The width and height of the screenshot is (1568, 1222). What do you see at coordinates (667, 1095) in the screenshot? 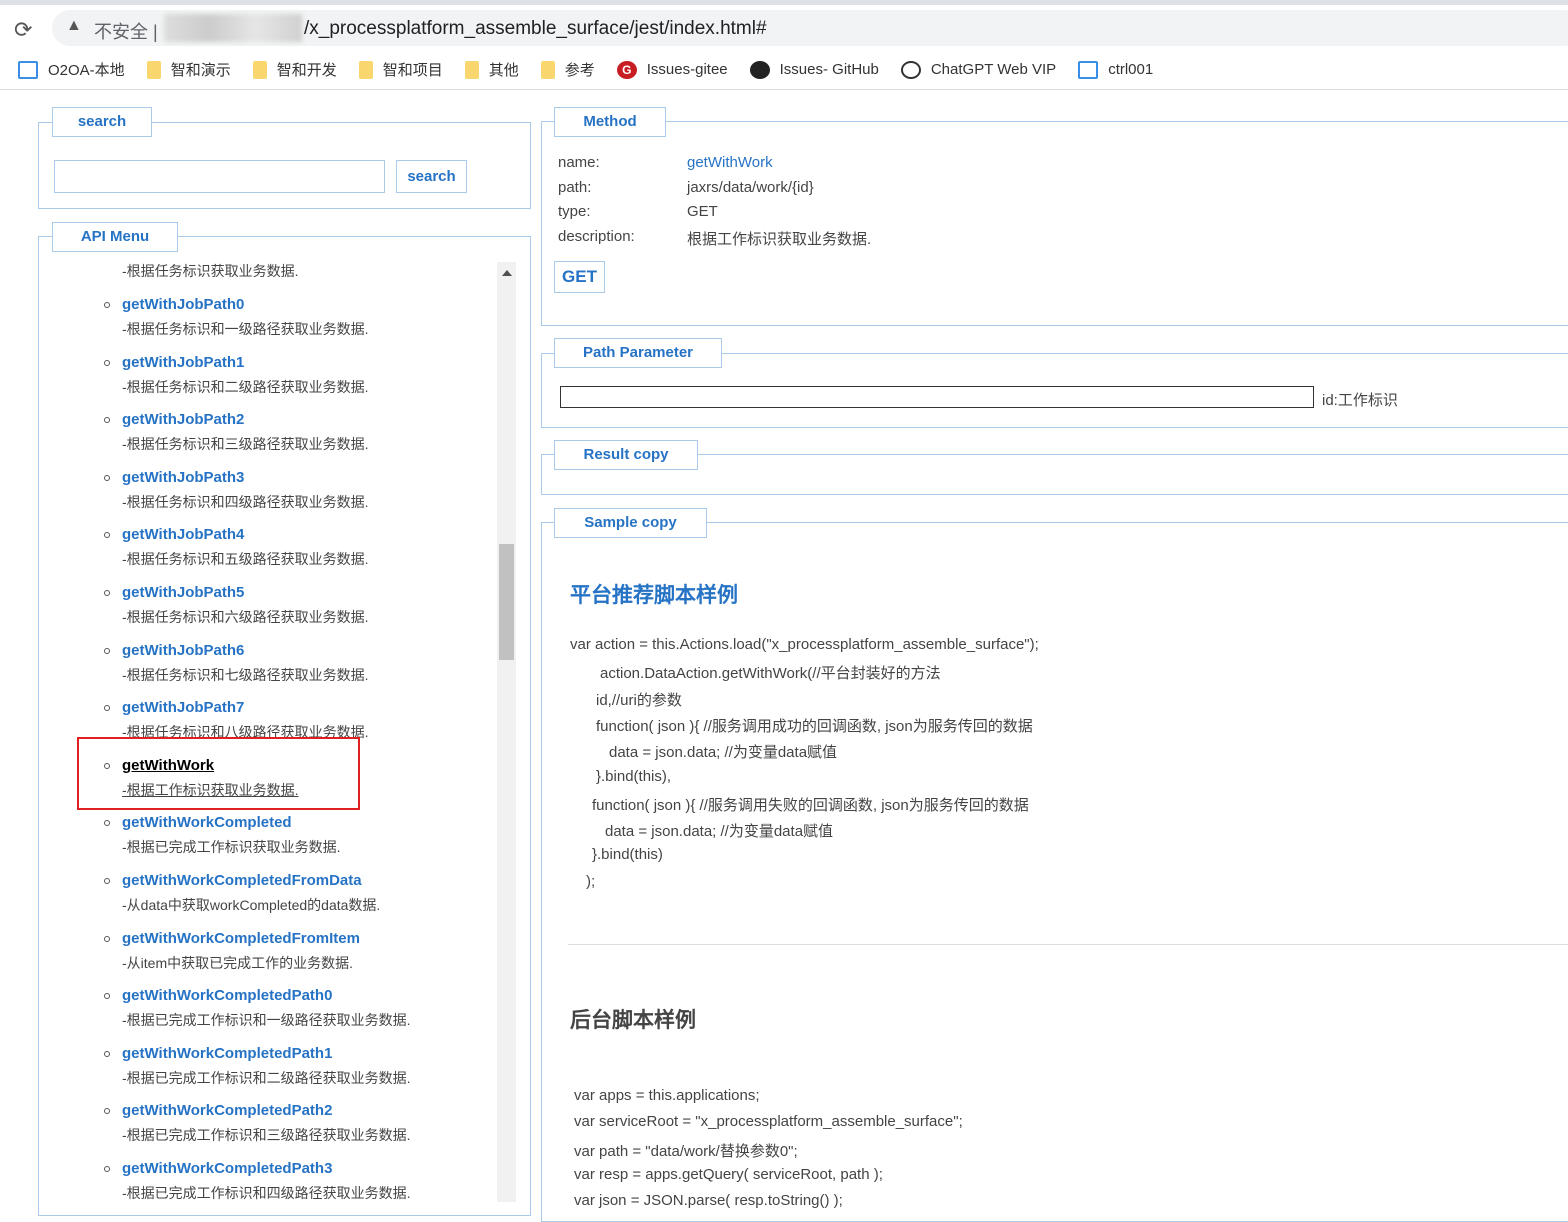
I see `code-line: var apps = this.applications;` at bounding box center [667, 1095].